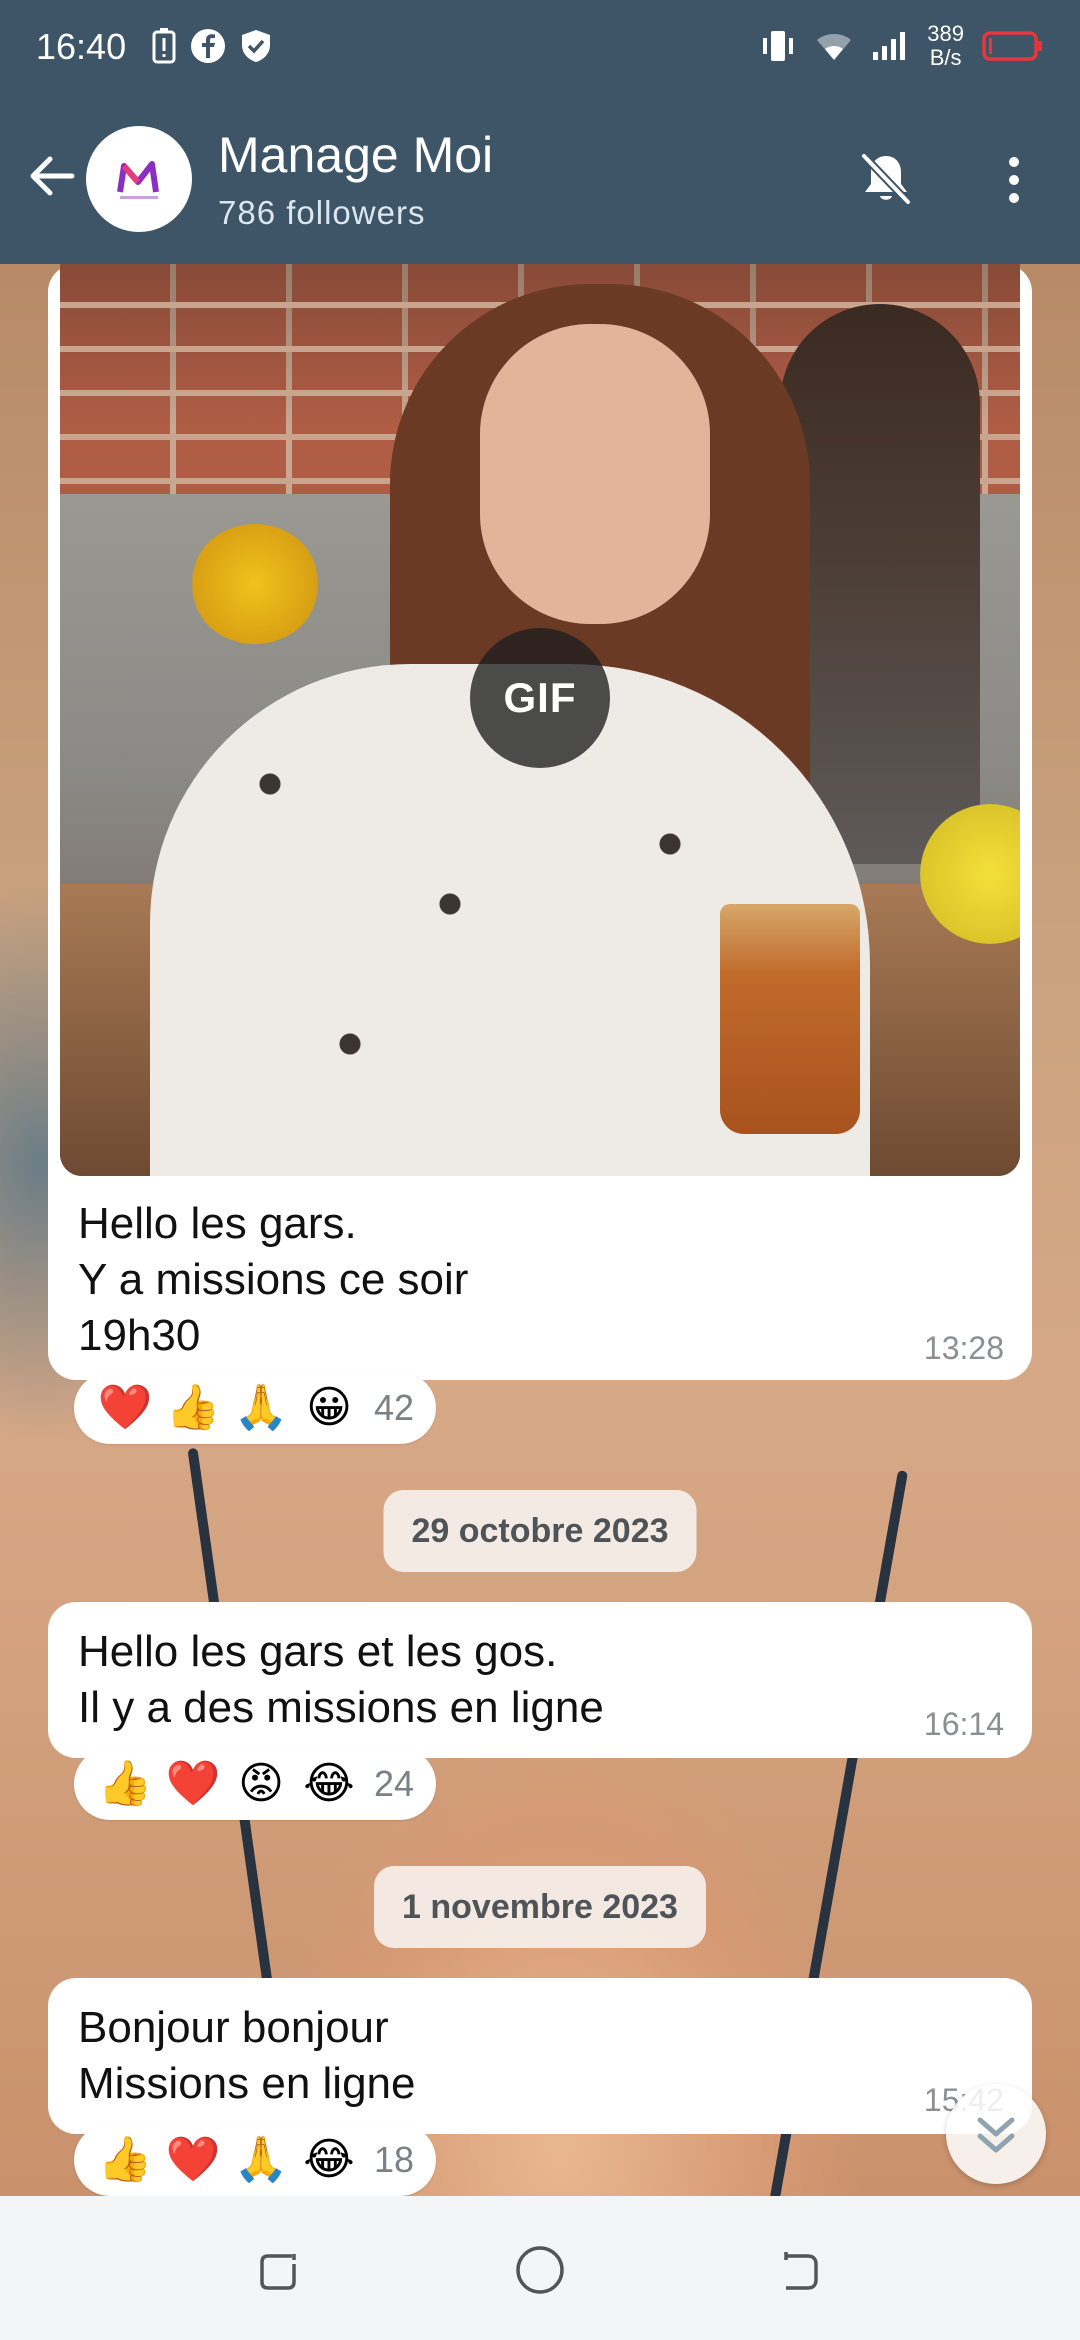  I want to click on wifi-icon, so click(834, 47).